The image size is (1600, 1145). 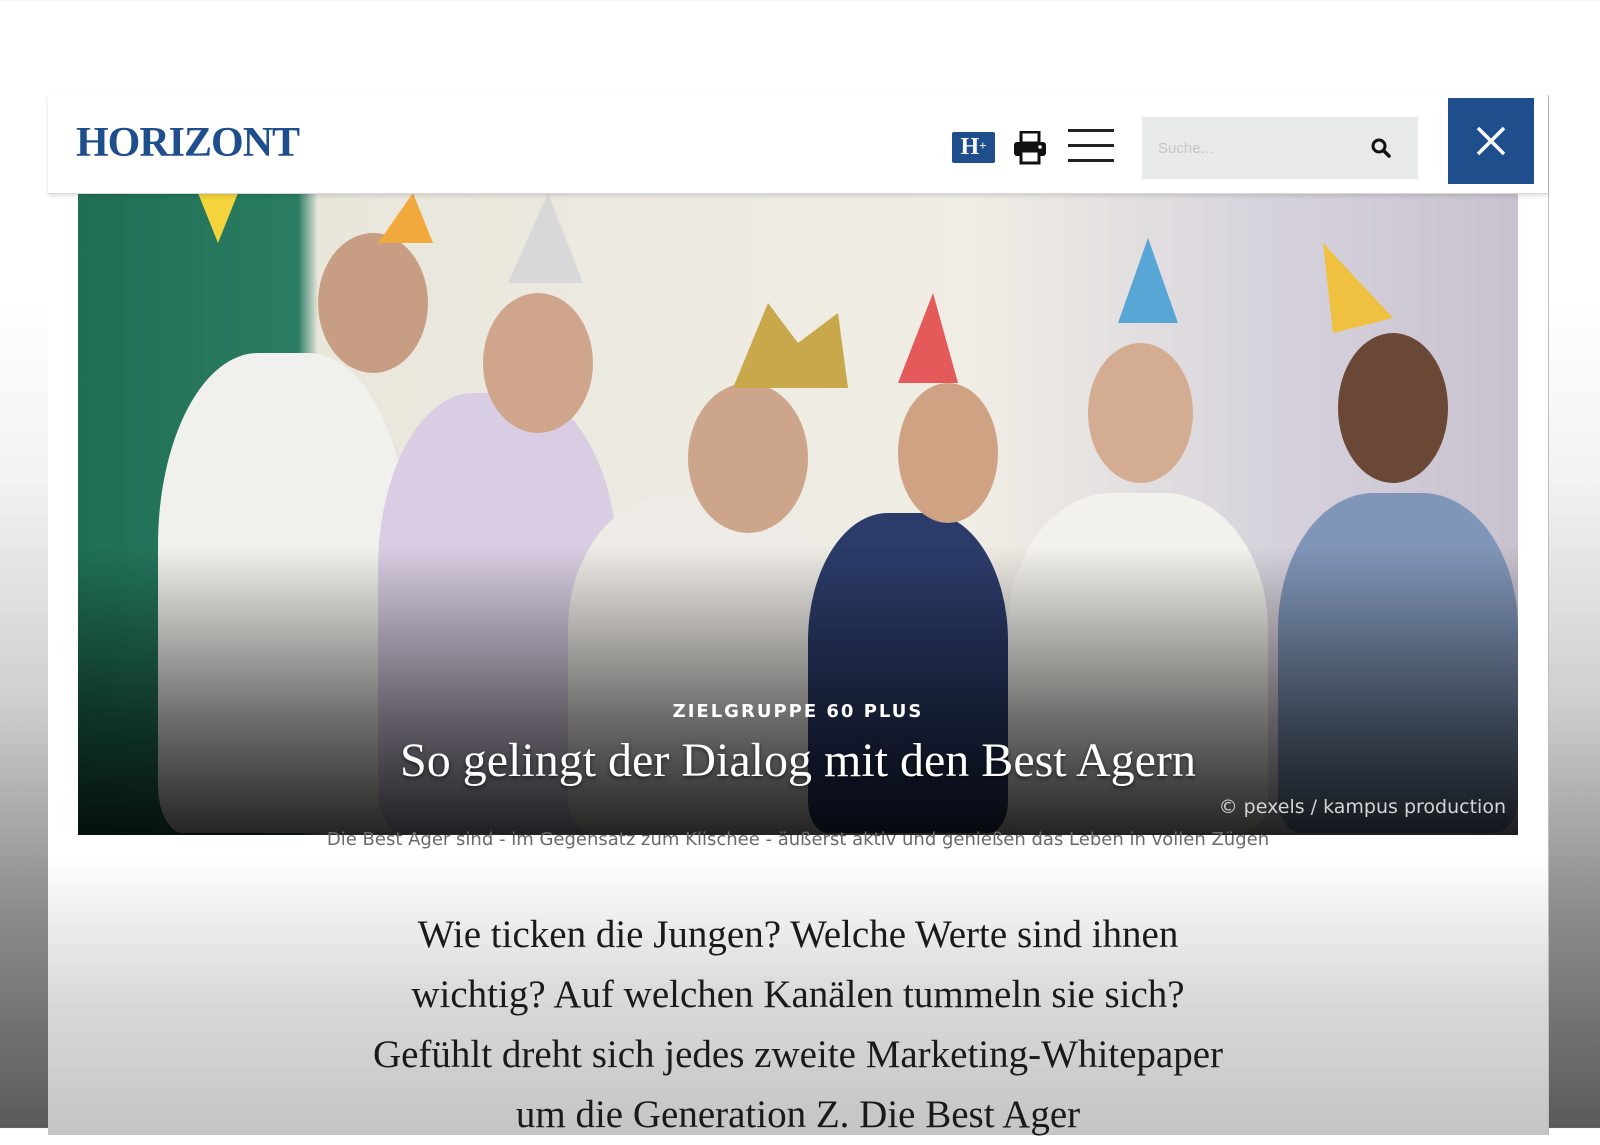 I want to click on search-input, so click(x=1260, y=148).